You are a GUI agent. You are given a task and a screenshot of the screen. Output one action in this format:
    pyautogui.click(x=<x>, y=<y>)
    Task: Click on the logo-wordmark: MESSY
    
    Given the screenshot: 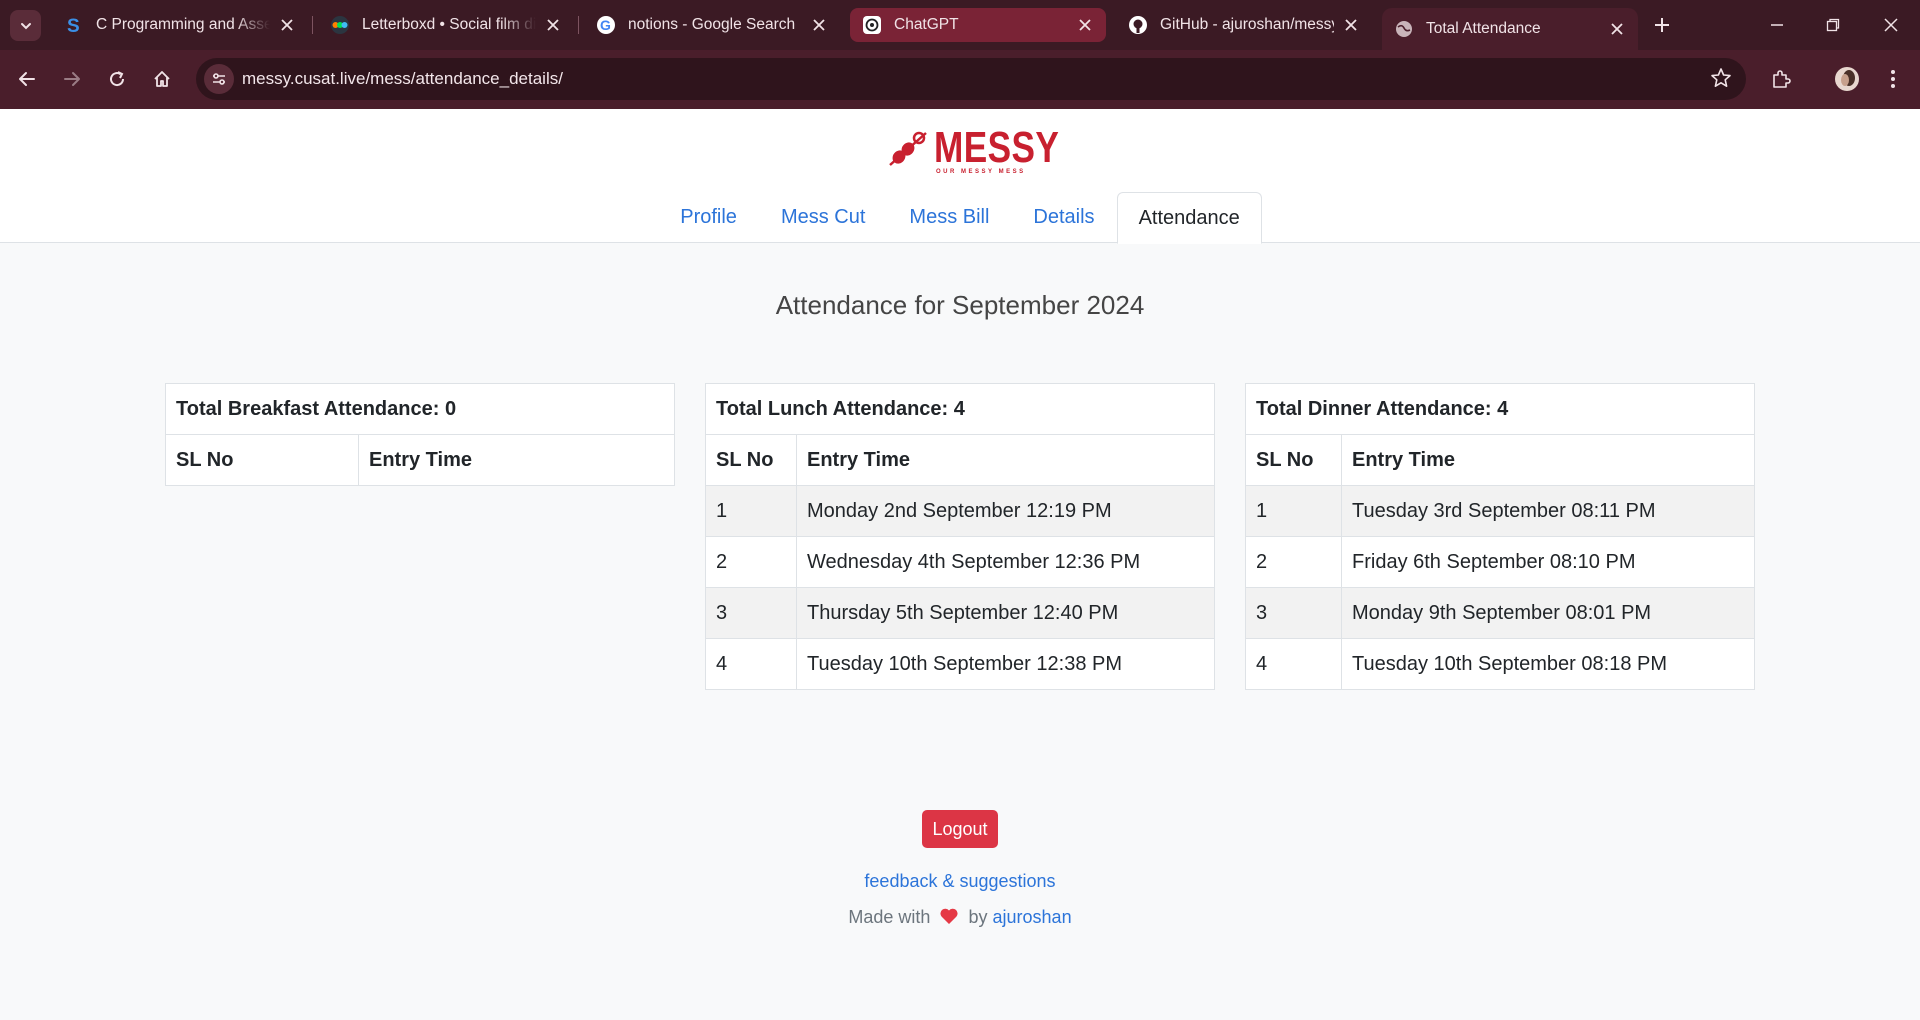 What is the action you would take?
    pyautogui.click(x=997, y=147)
    